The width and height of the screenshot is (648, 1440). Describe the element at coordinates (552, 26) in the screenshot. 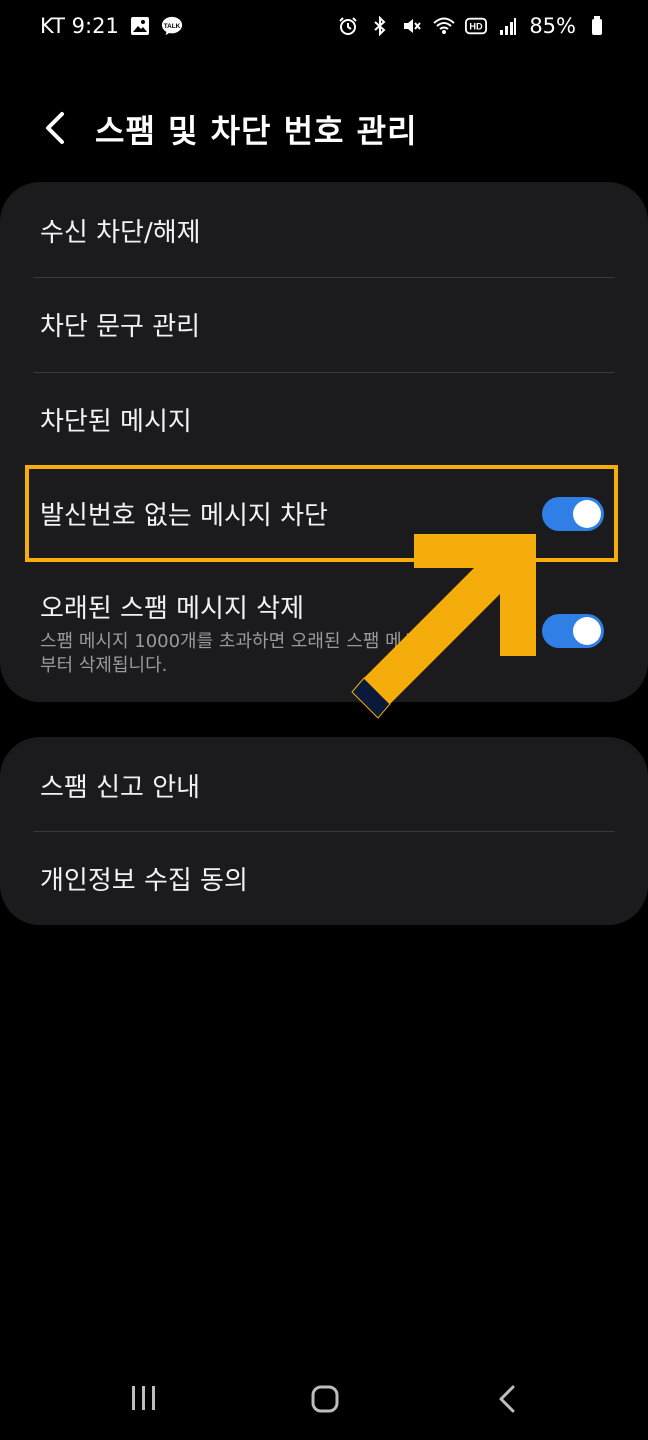

I see `battery-percent: 85%` at that location.